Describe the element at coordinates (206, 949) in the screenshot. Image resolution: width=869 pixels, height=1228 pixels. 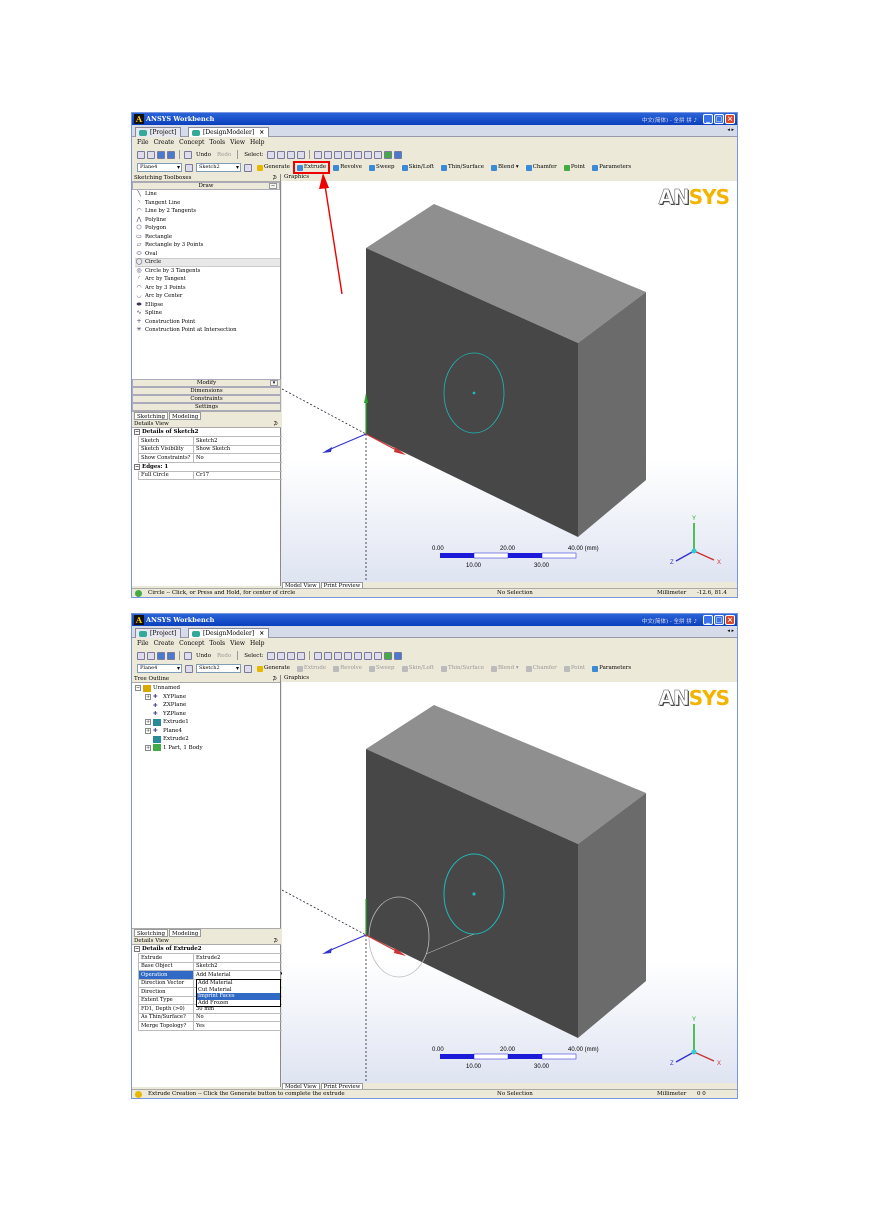
I see `details-group-title: − Details of Extrude2` at that location.